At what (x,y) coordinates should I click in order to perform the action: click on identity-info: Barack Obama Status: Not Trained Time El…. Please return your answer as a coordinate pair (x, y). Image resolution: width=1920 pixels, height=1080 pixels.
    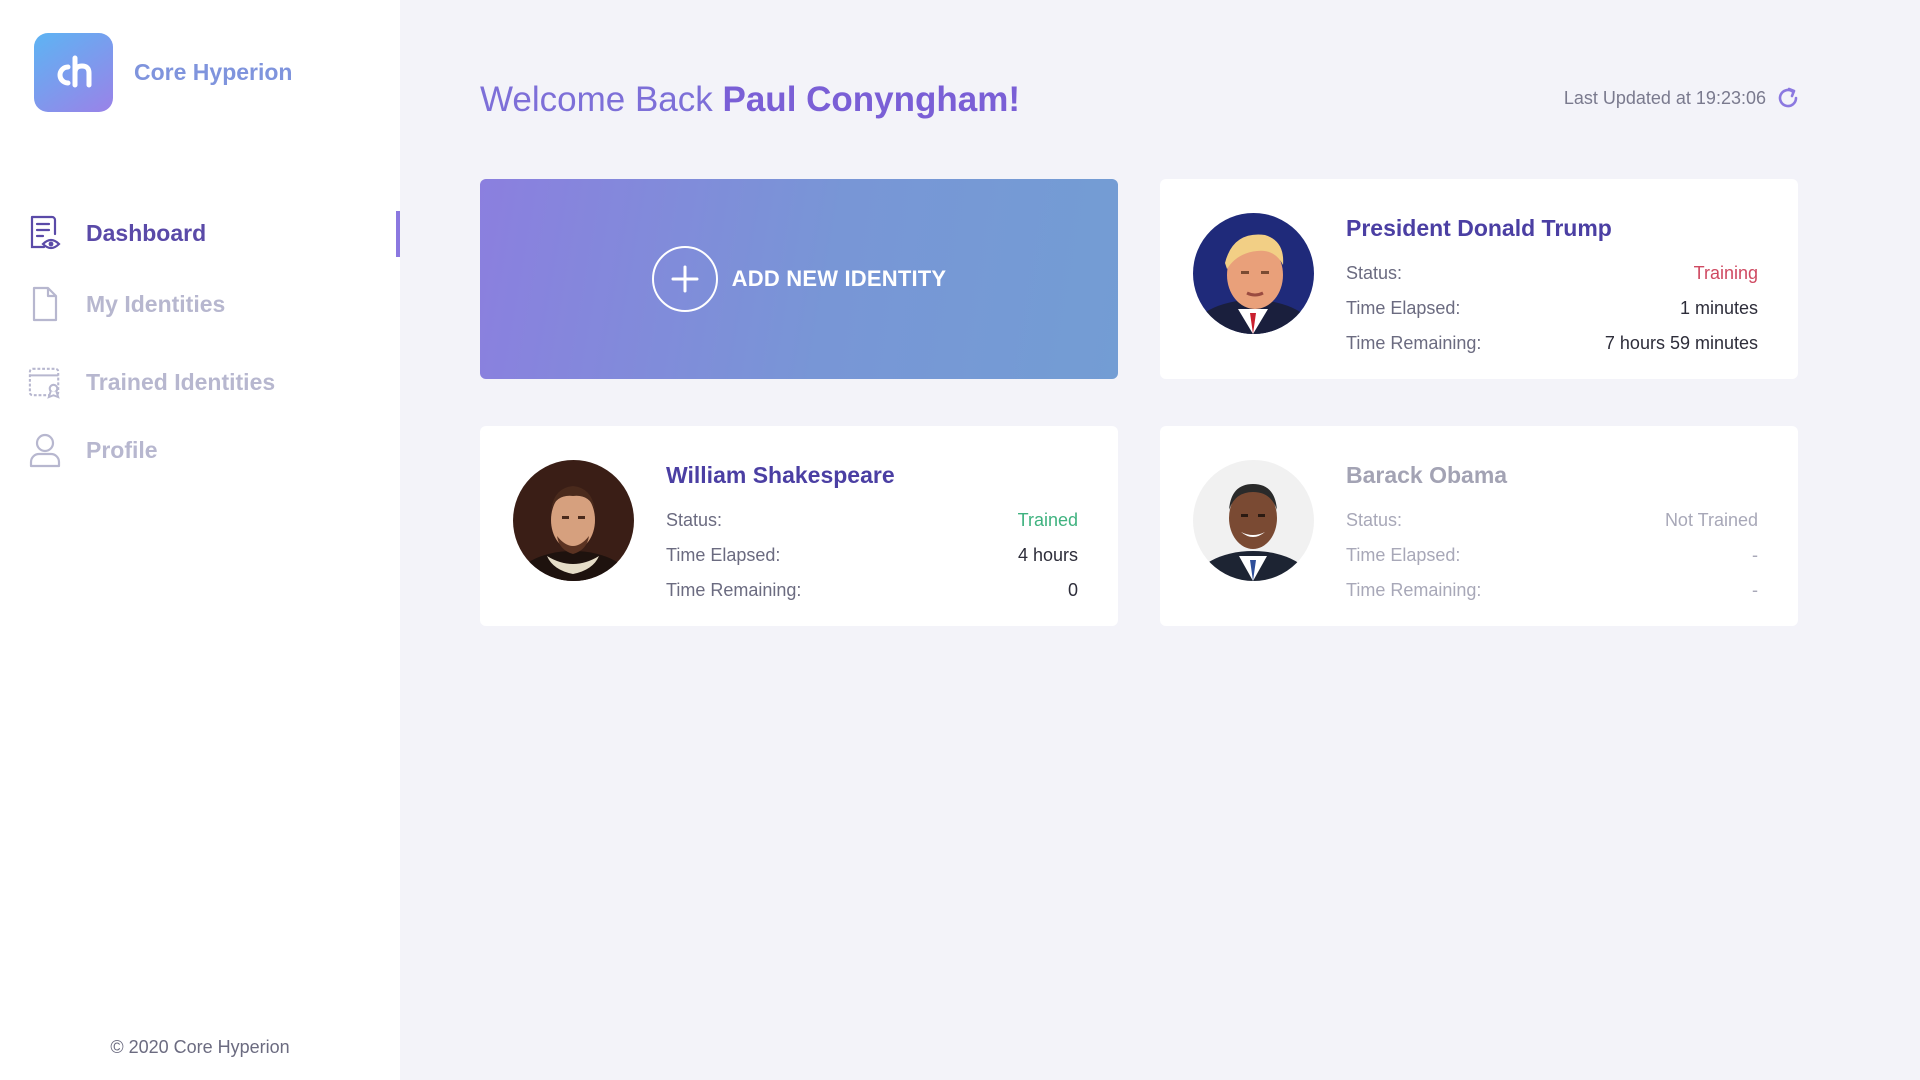
    Looking at the image, I should click on (1552, 535).